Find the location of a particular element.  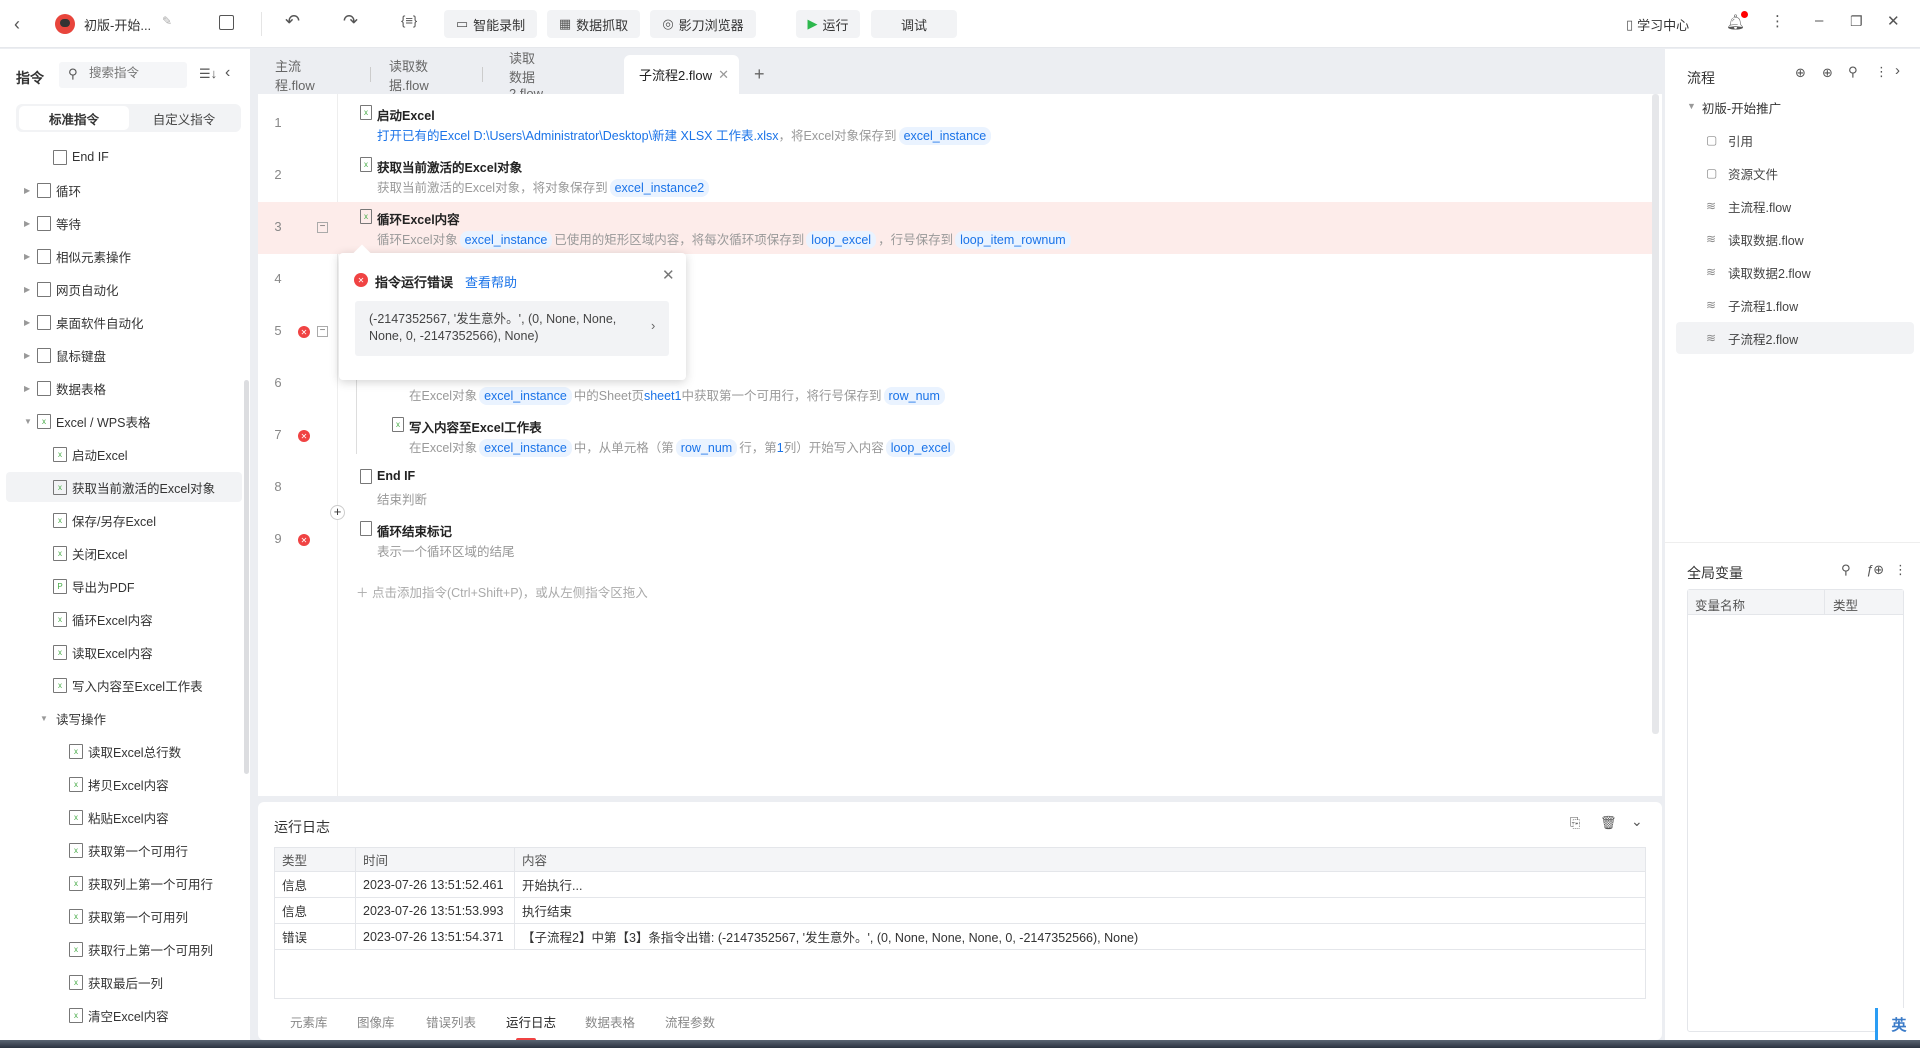

flow-item: ≋ 子流程2.flow is located at coordinates (1795, 338).